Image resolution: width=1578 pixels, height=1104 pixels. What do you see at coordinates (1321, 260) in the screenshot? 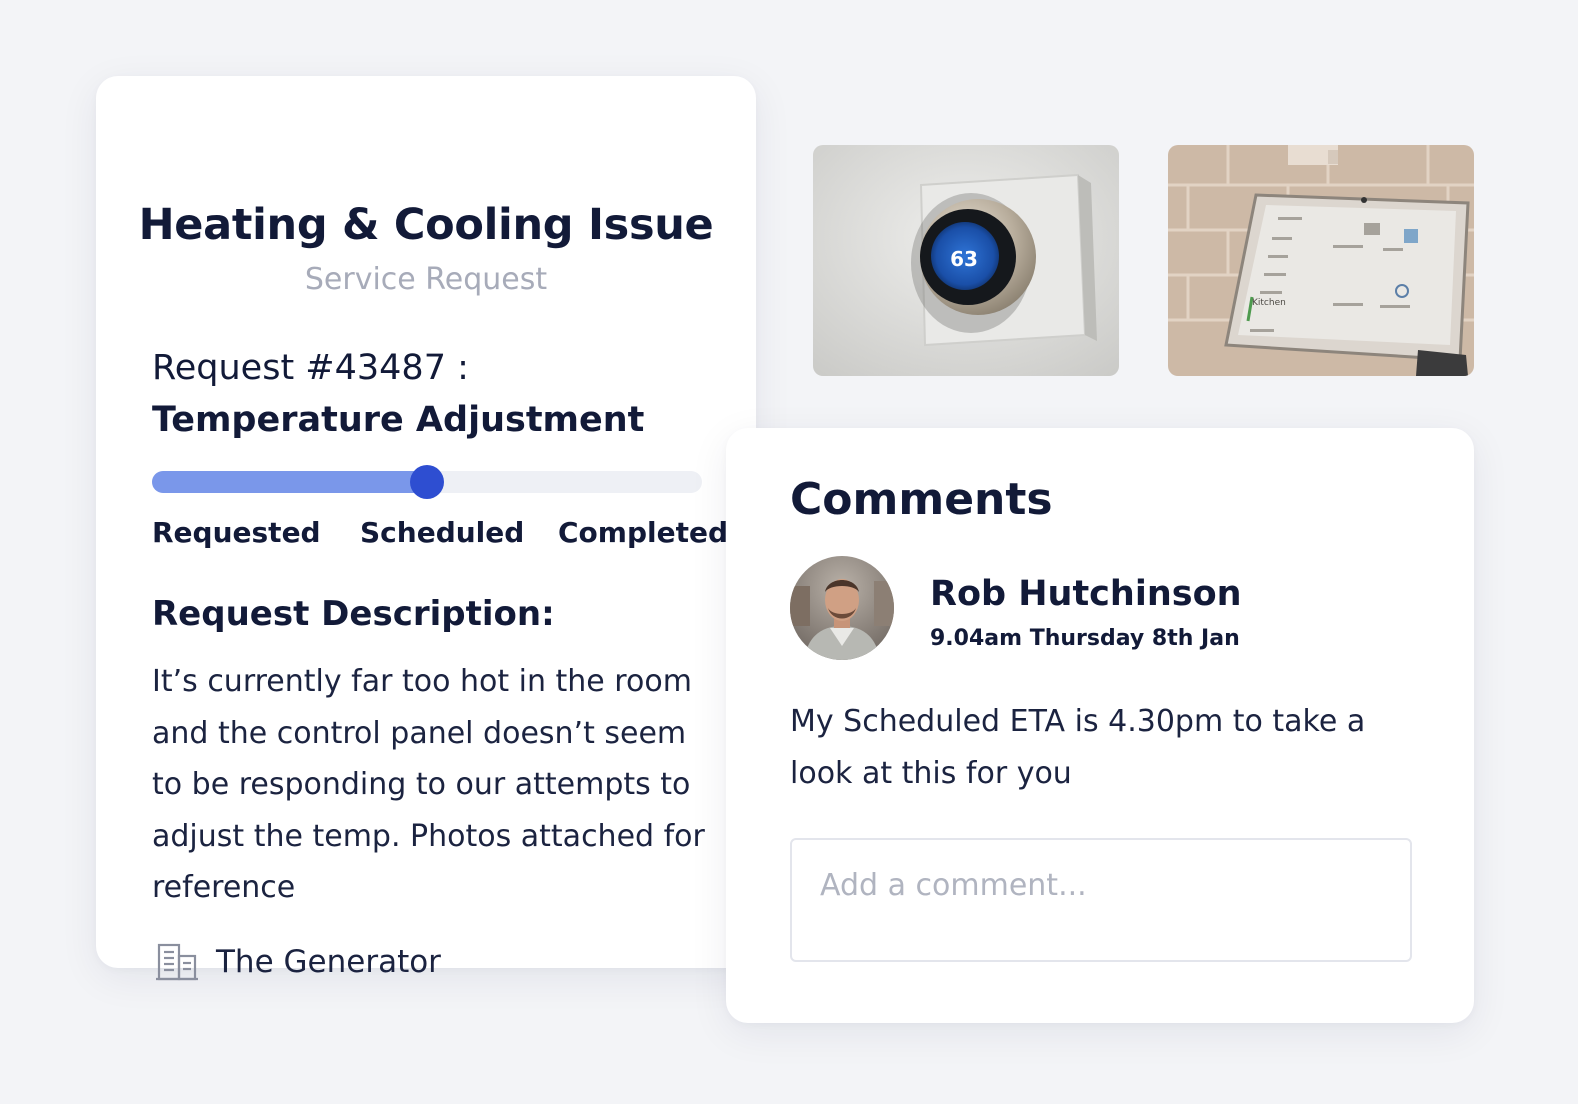
I see `smart-display-photo: Kitchen` at bounding box center [1321, 260].